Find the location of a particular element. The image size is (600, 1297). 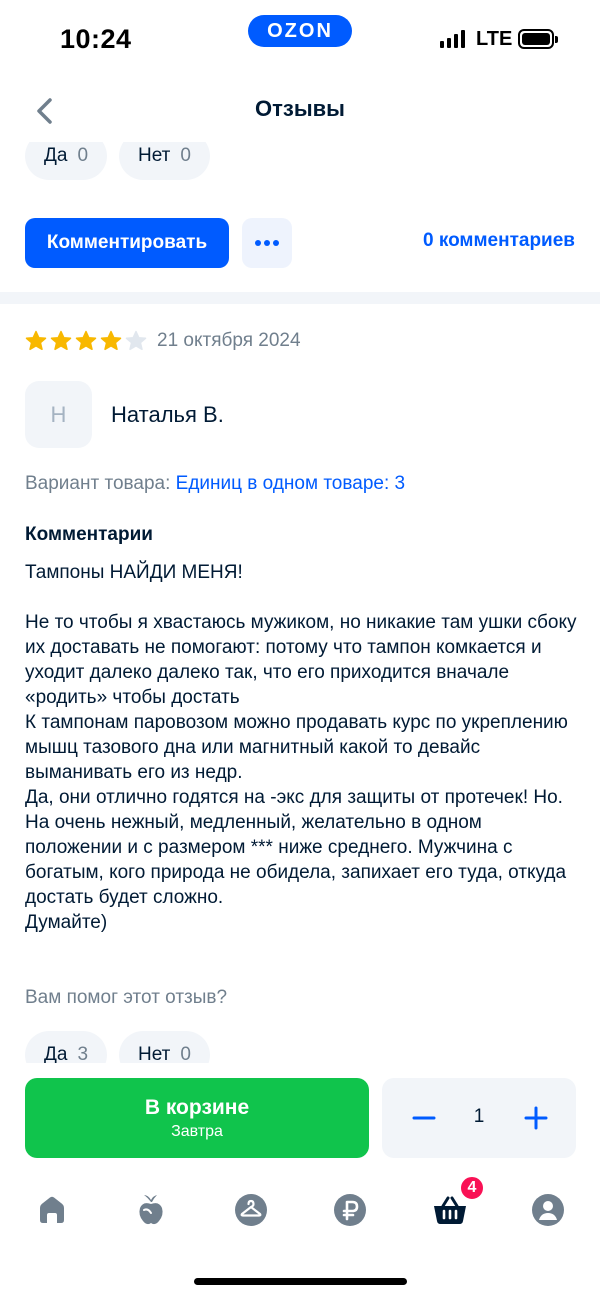

tab-home is located at coordinates (52, 1210).